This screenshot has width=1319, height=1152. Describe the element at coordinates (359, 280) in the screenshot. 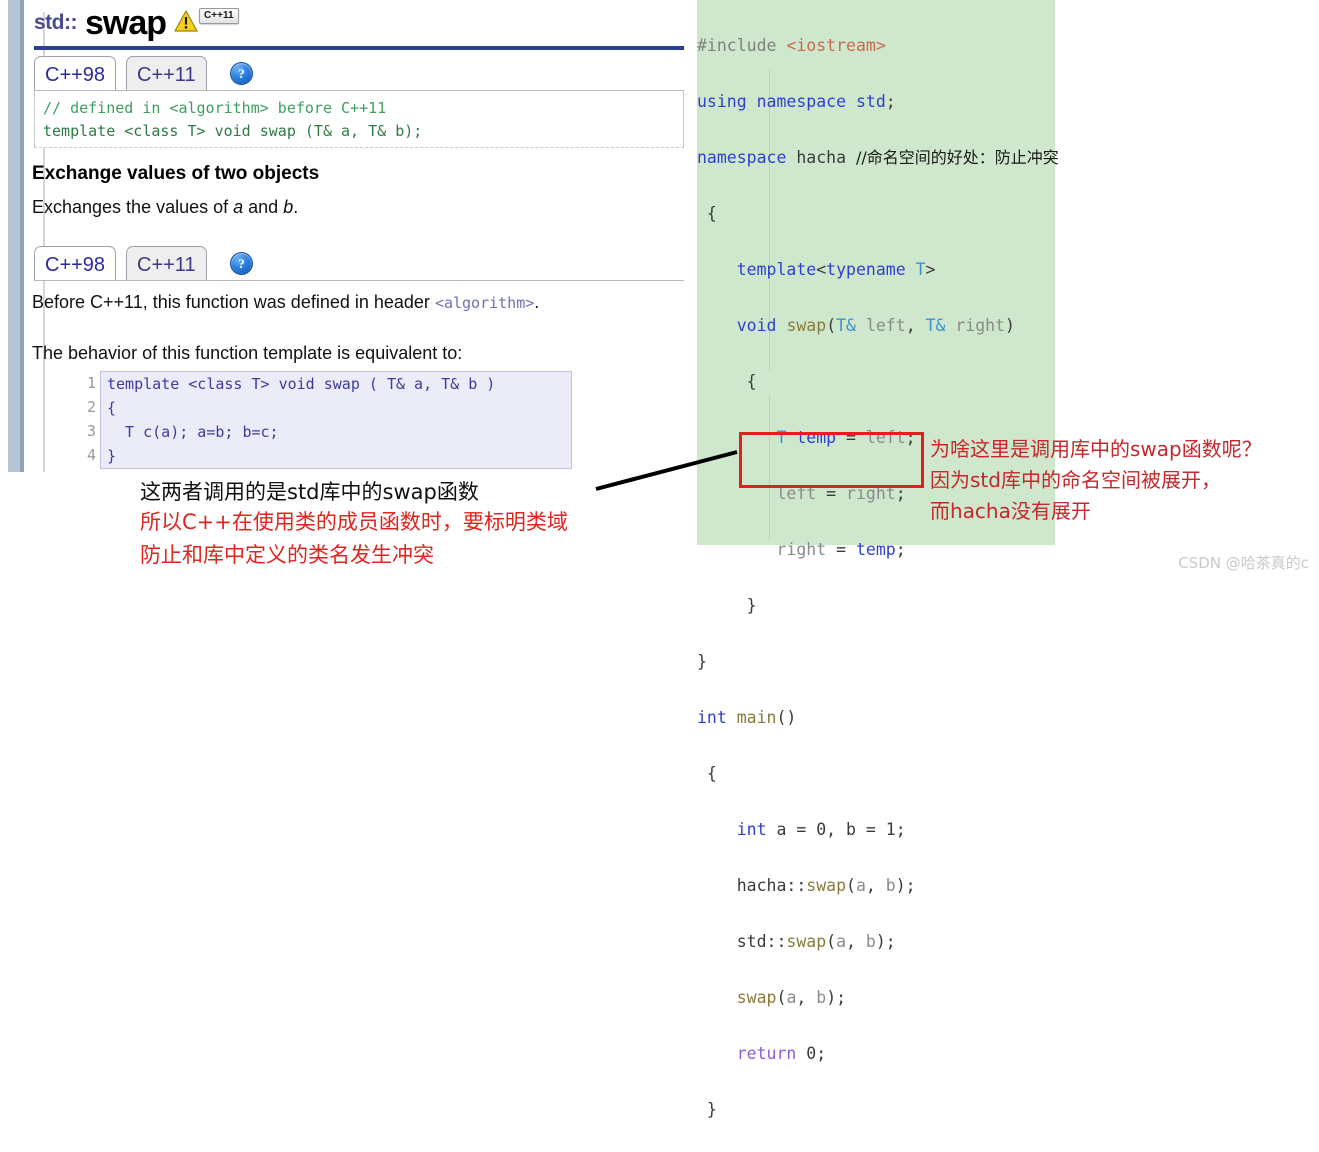

I see `tabgroup-bottom-rule` at that location.